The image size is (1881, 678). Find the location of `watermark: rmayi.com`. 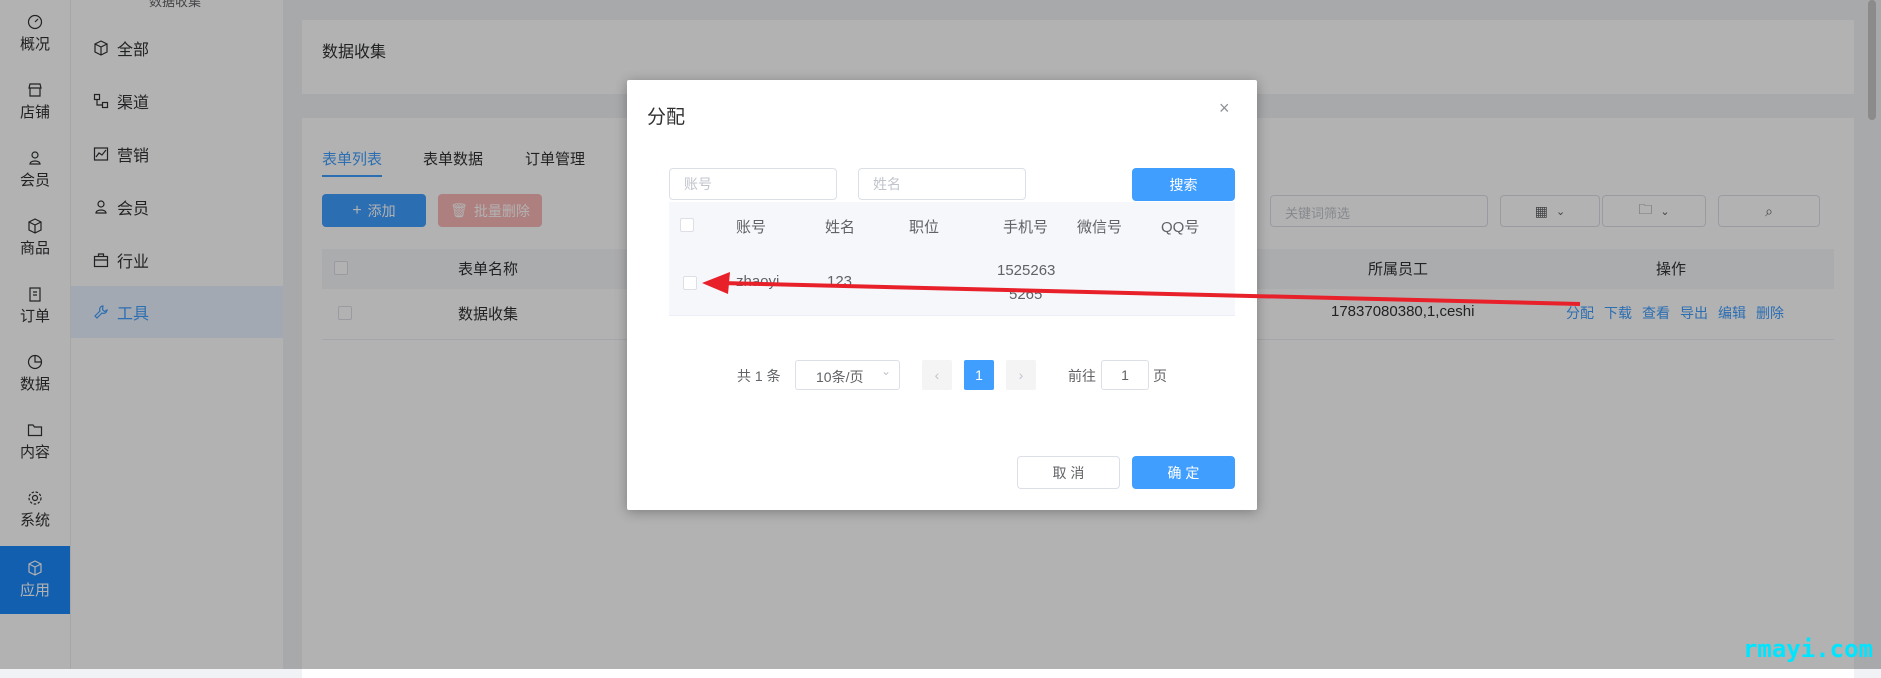

watermark: rmayi.com is located at coordinates (1807, 649).